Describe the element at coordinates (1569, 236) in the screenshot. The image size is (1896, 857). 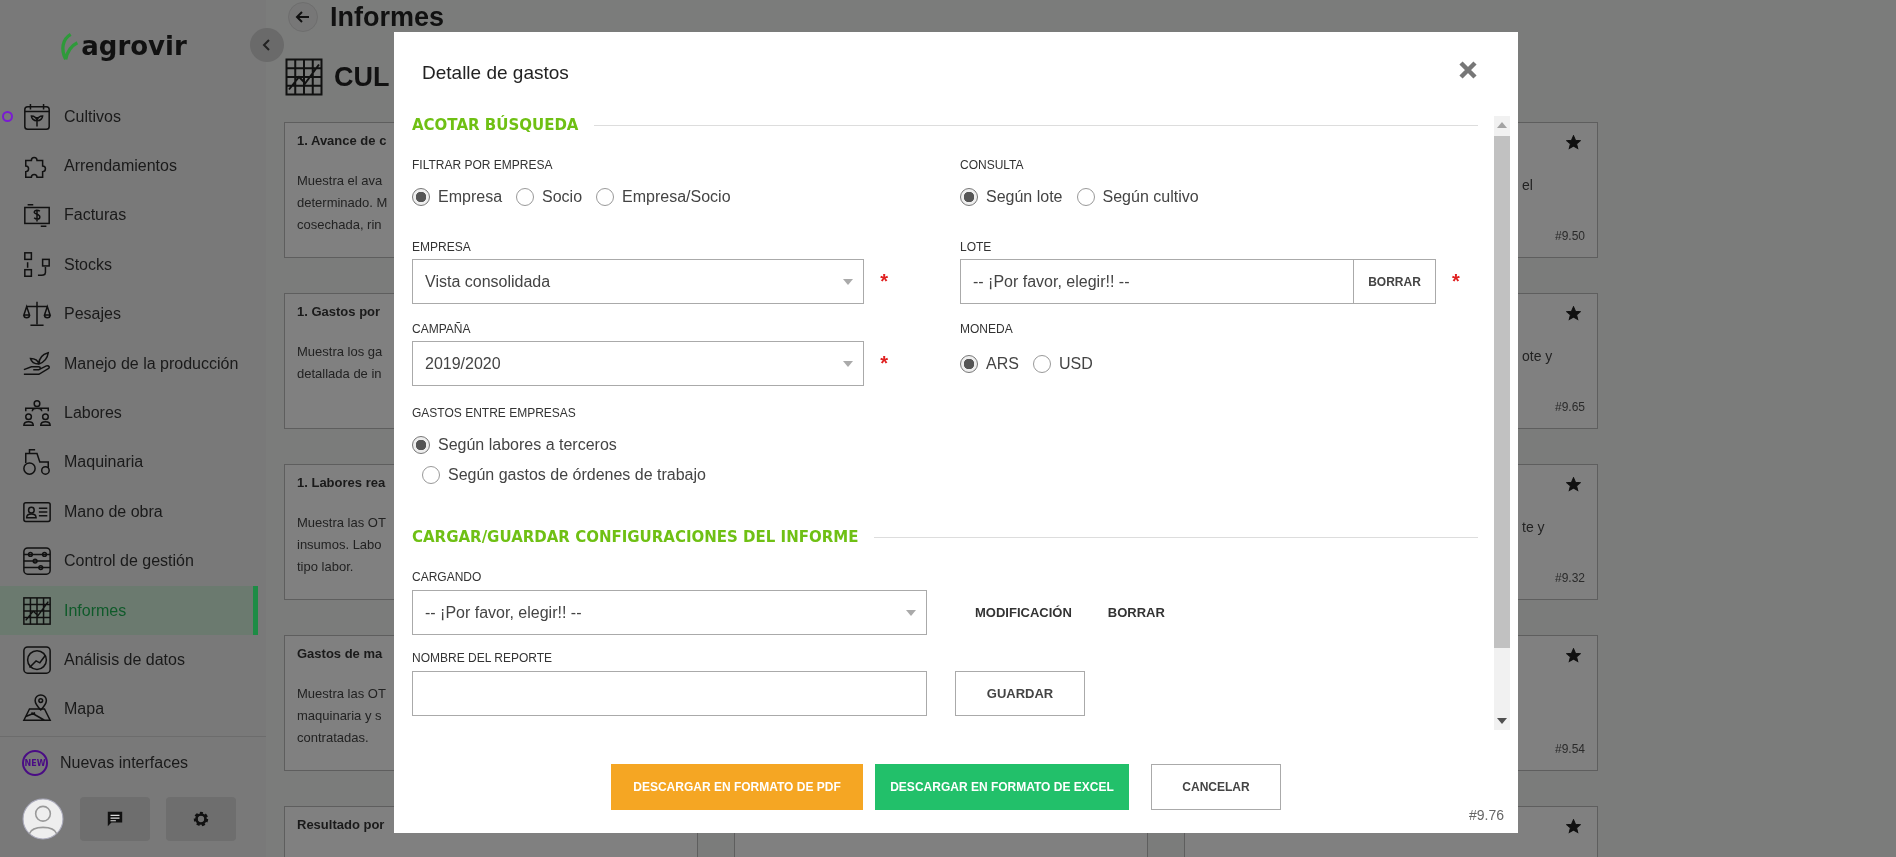
I see `report-code: #9.50` at that location.